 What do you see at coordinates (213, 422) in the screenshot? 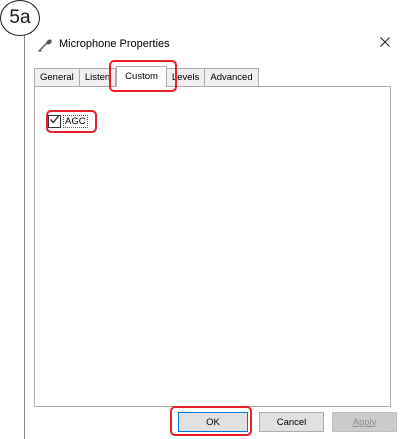
I see `ok-button: OK` at bounding box center [213, 422].